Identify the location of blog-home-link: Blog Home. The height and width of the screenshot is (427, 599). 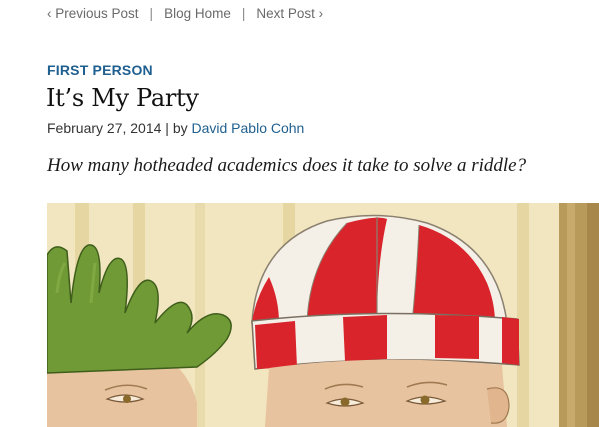
(197, 13).